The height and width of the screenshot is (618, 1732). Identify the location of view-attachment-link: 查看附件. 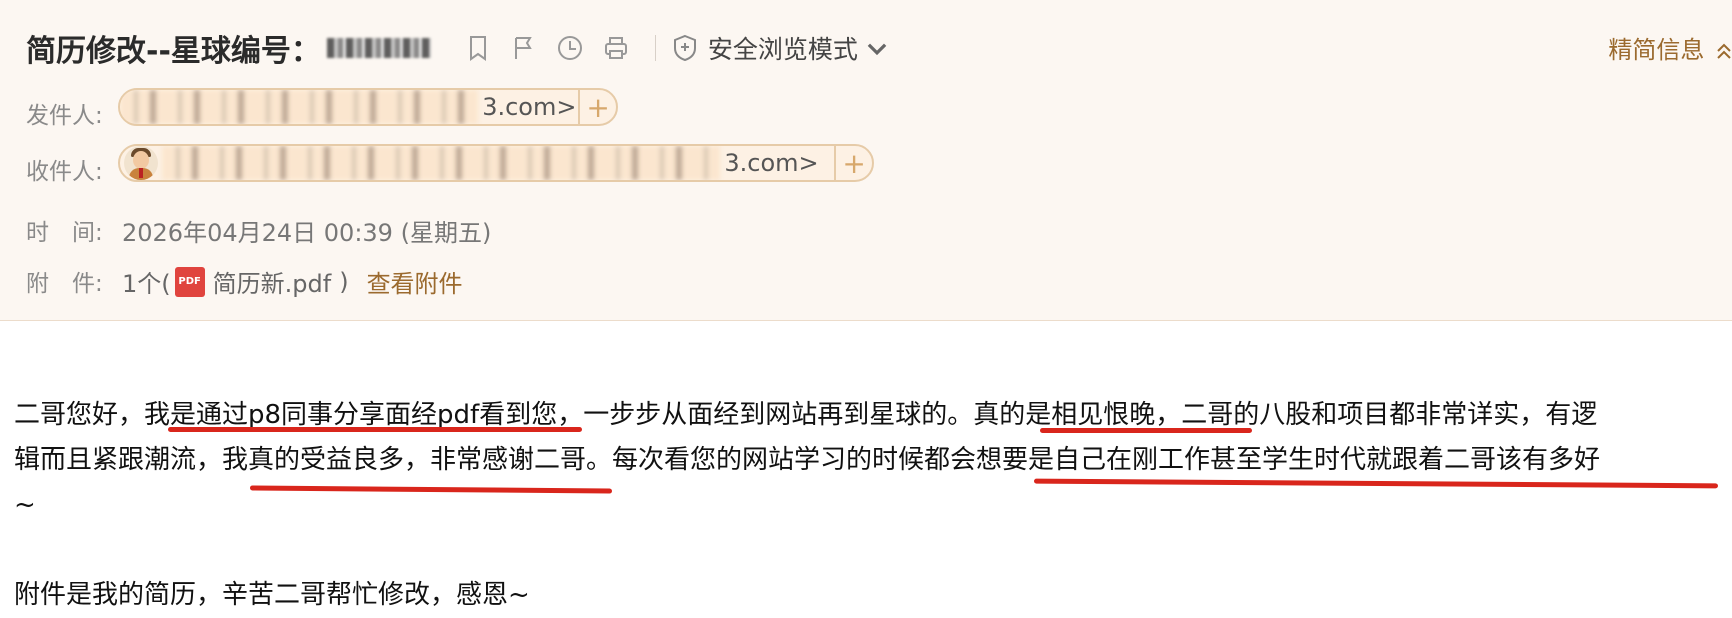
(415, 281).